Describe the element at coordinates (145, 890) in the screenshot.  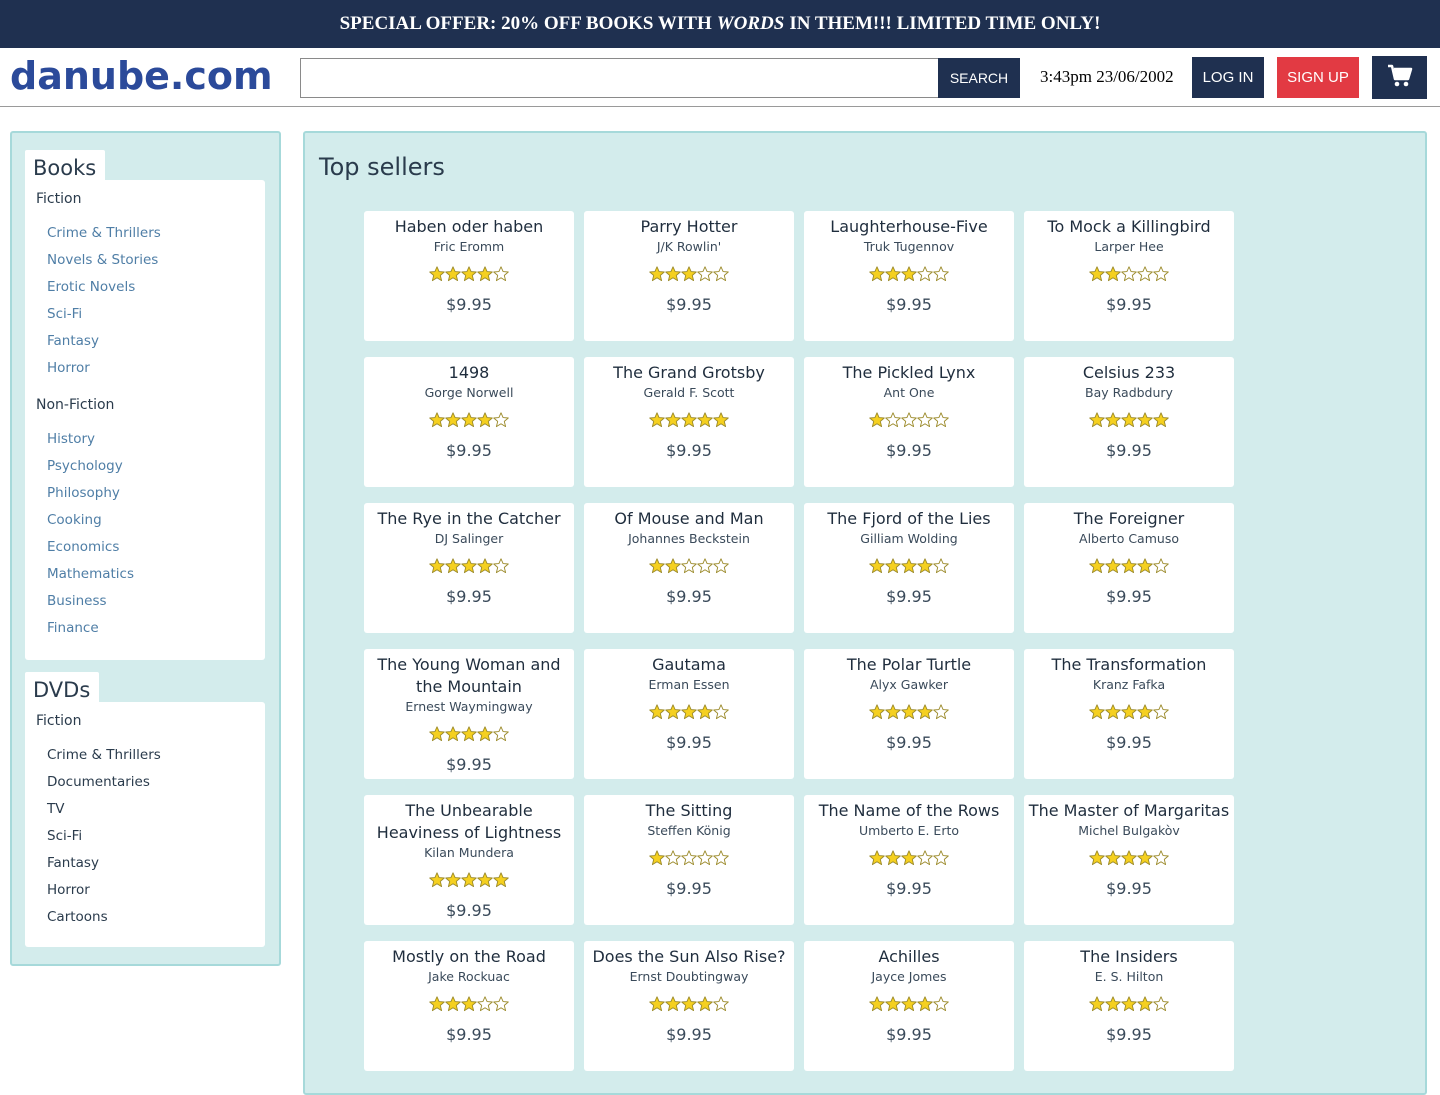
I see `sidebar-item-dvds-horror: Horror` at that location.